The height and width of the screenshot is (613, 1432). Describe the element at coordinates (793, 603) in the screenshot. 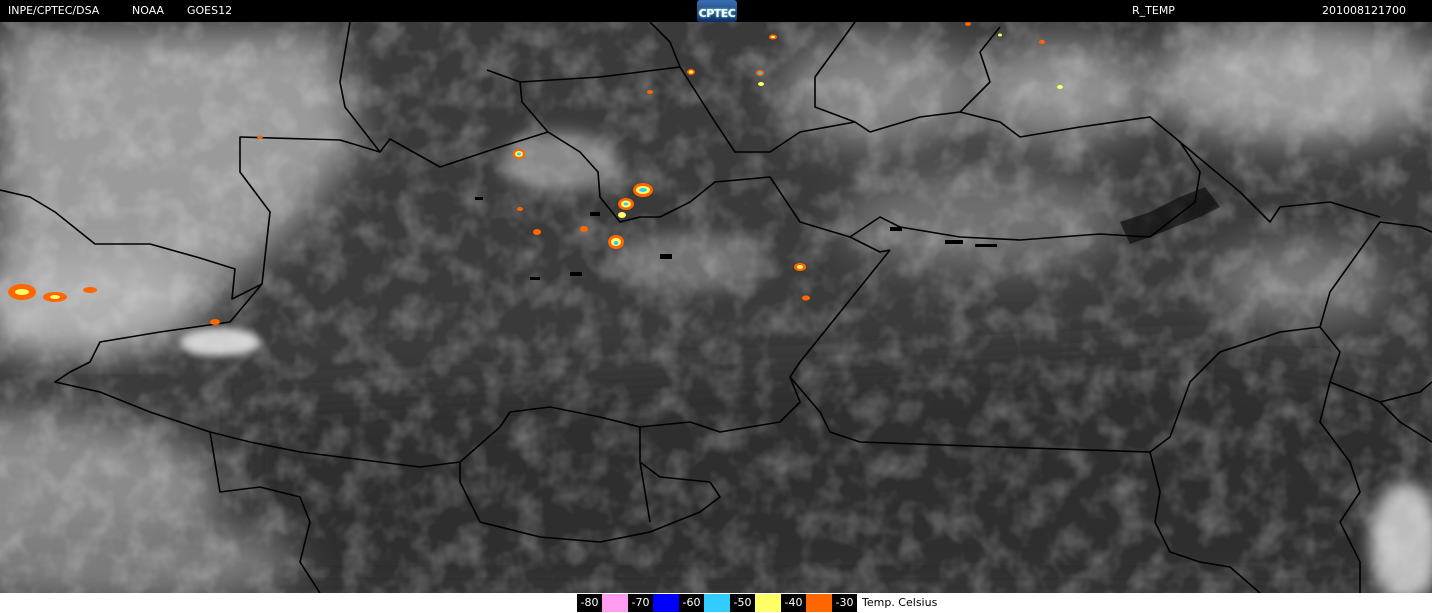

I see `legend-label-4: -40` at that location.